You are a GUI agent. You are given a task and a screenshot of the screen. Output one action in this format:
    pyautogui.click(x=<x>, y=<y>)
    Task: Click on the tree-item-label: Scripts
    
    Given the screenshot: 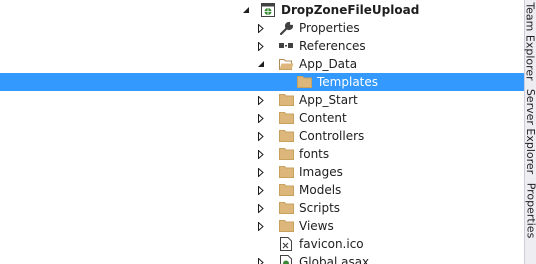 What is the action you would take?
    pyautogui.click(x=320, y=208)
    